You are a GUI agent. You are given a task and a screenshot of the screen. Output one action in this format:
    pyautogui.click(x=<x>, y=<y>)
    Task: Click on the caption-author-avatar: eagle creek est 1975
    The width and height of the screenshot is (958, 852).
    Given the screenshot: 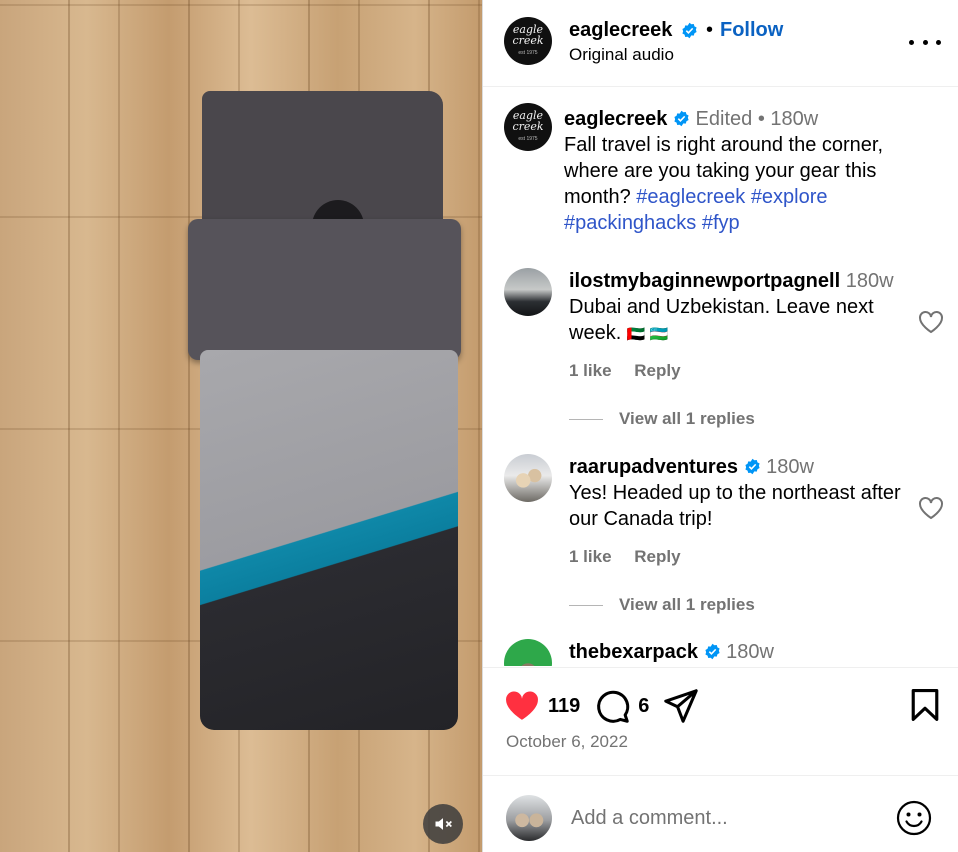 What is the action you would take?
    pyautogui.click(x=528, y=127)
    